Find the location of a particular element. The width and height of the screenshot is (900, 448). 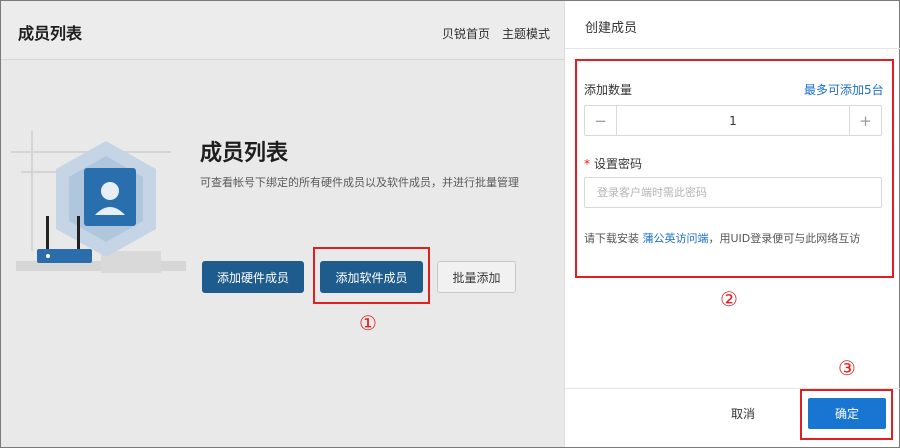

quantity-value: 1 is located at coordinates (733, 120).